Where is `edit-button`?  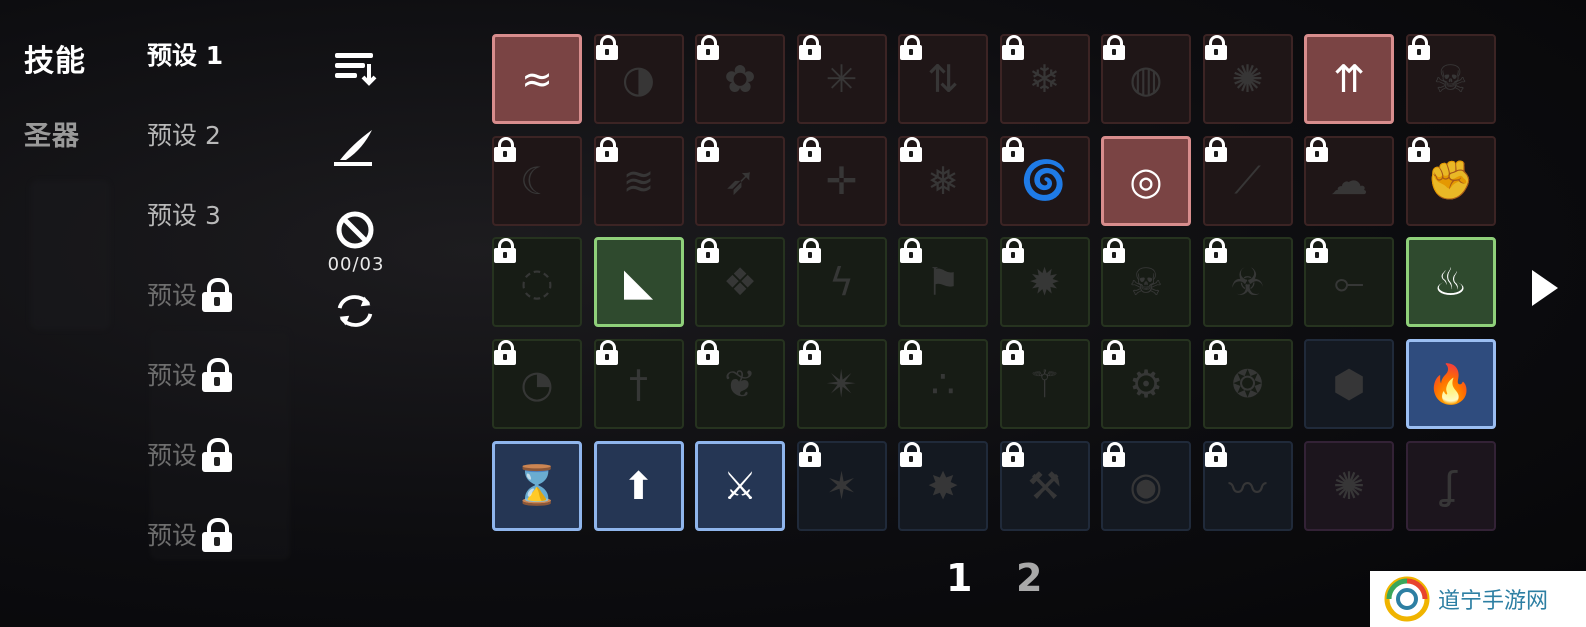
edit-button is located at coordinates (355, 148).